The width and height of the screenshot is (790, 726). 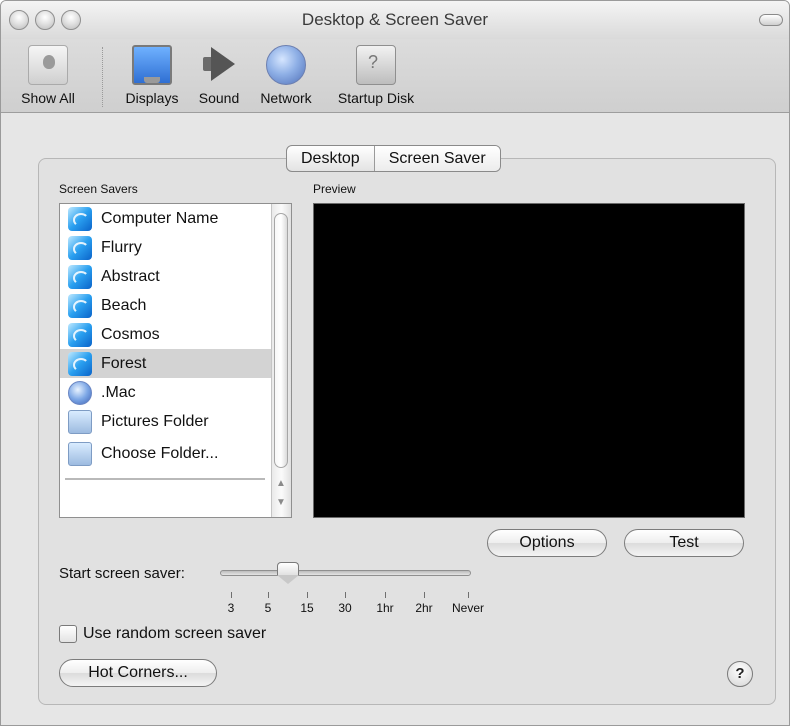 What do you see at coordinates (281, 484) in the screenshot?
I see `scroll-up-arrow-icon: ▲` at bounding box center [281, 484].